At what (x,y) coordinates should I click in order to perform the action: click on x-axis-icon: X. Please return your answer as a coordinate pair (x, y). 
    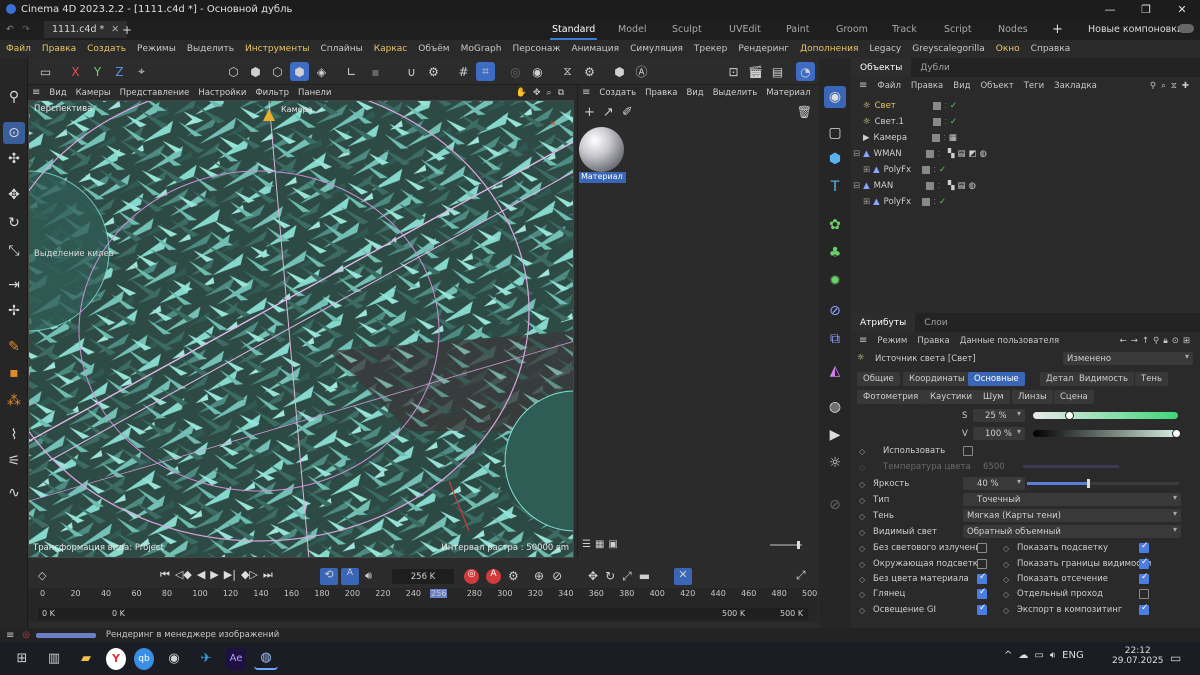
    Looking at the image, I should click on (75, 71).